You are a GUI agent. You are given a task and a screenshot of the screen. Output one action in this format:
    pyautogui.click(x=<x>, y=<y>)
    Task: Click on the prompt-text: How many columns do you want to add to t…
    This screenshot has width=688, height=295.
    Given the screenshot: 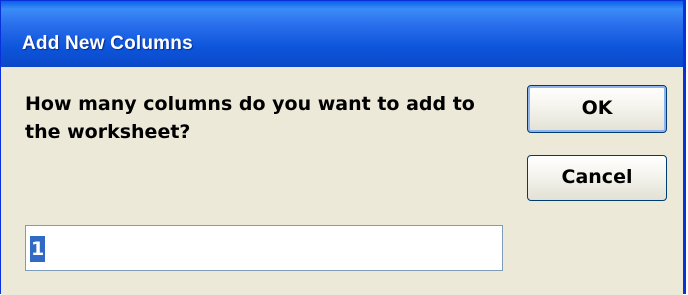 What is the action you would take?
    pyautogui.click(x=250, y=118)
    